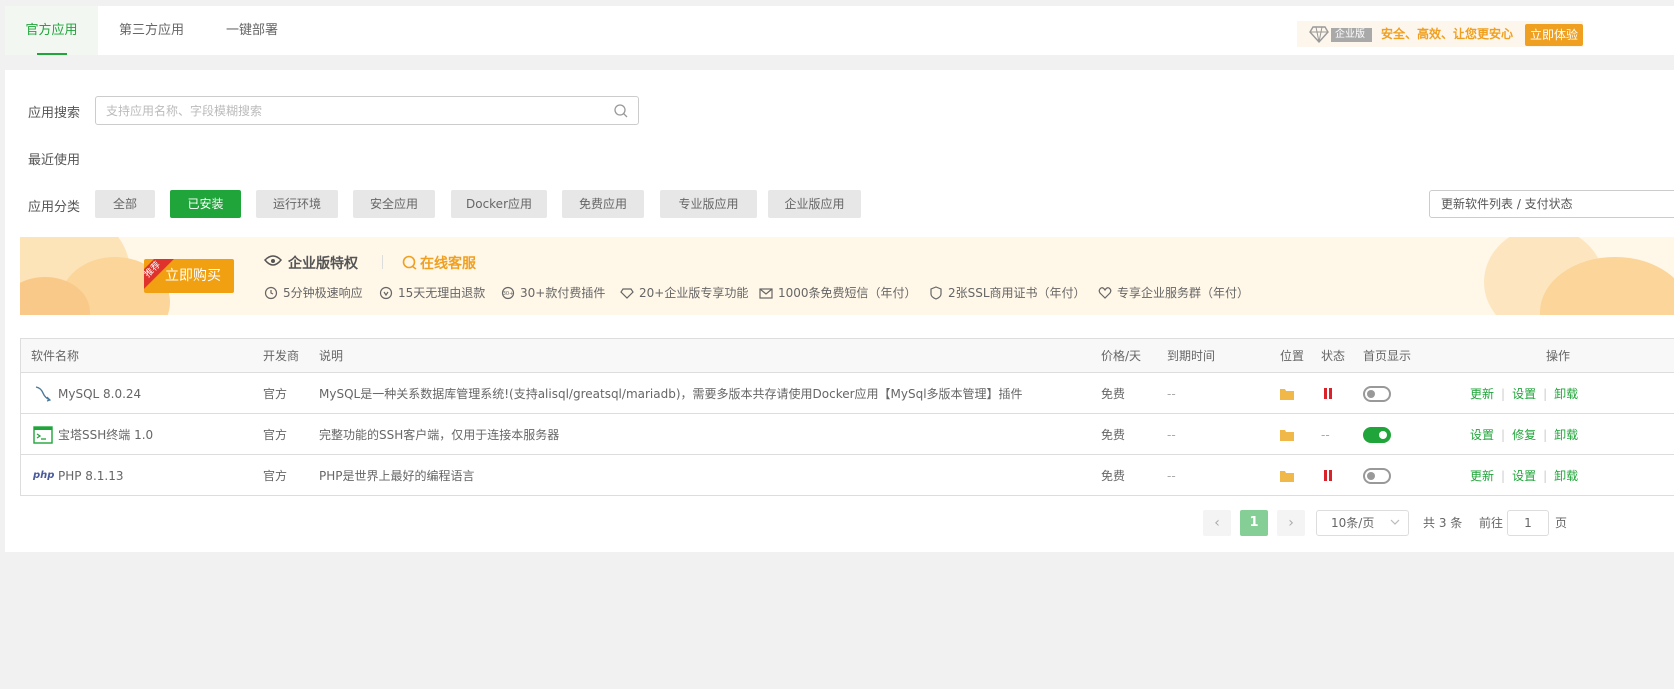  I want to click on feature-text: 2张SSL商用证书（年付）, so click(1017, 293).